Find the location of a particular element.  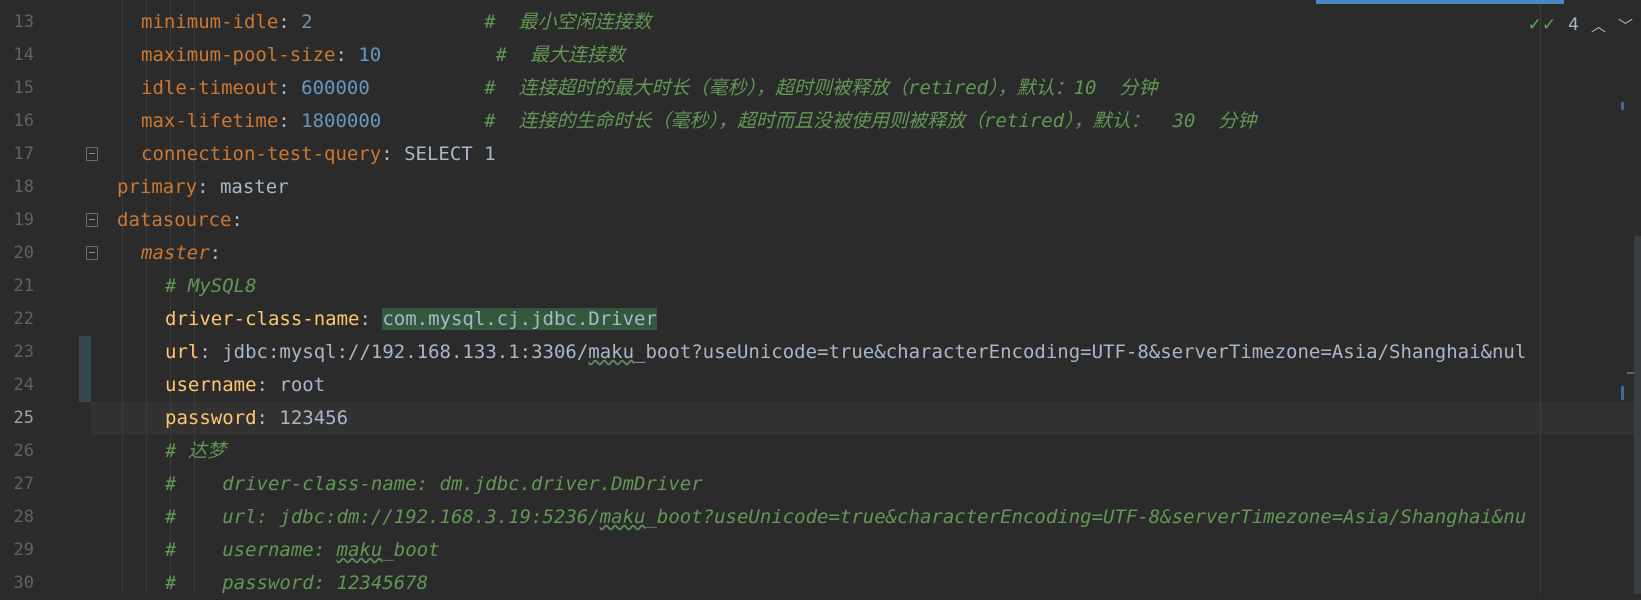

code-token: # MySQL8 is located at coordinates (211, 286).